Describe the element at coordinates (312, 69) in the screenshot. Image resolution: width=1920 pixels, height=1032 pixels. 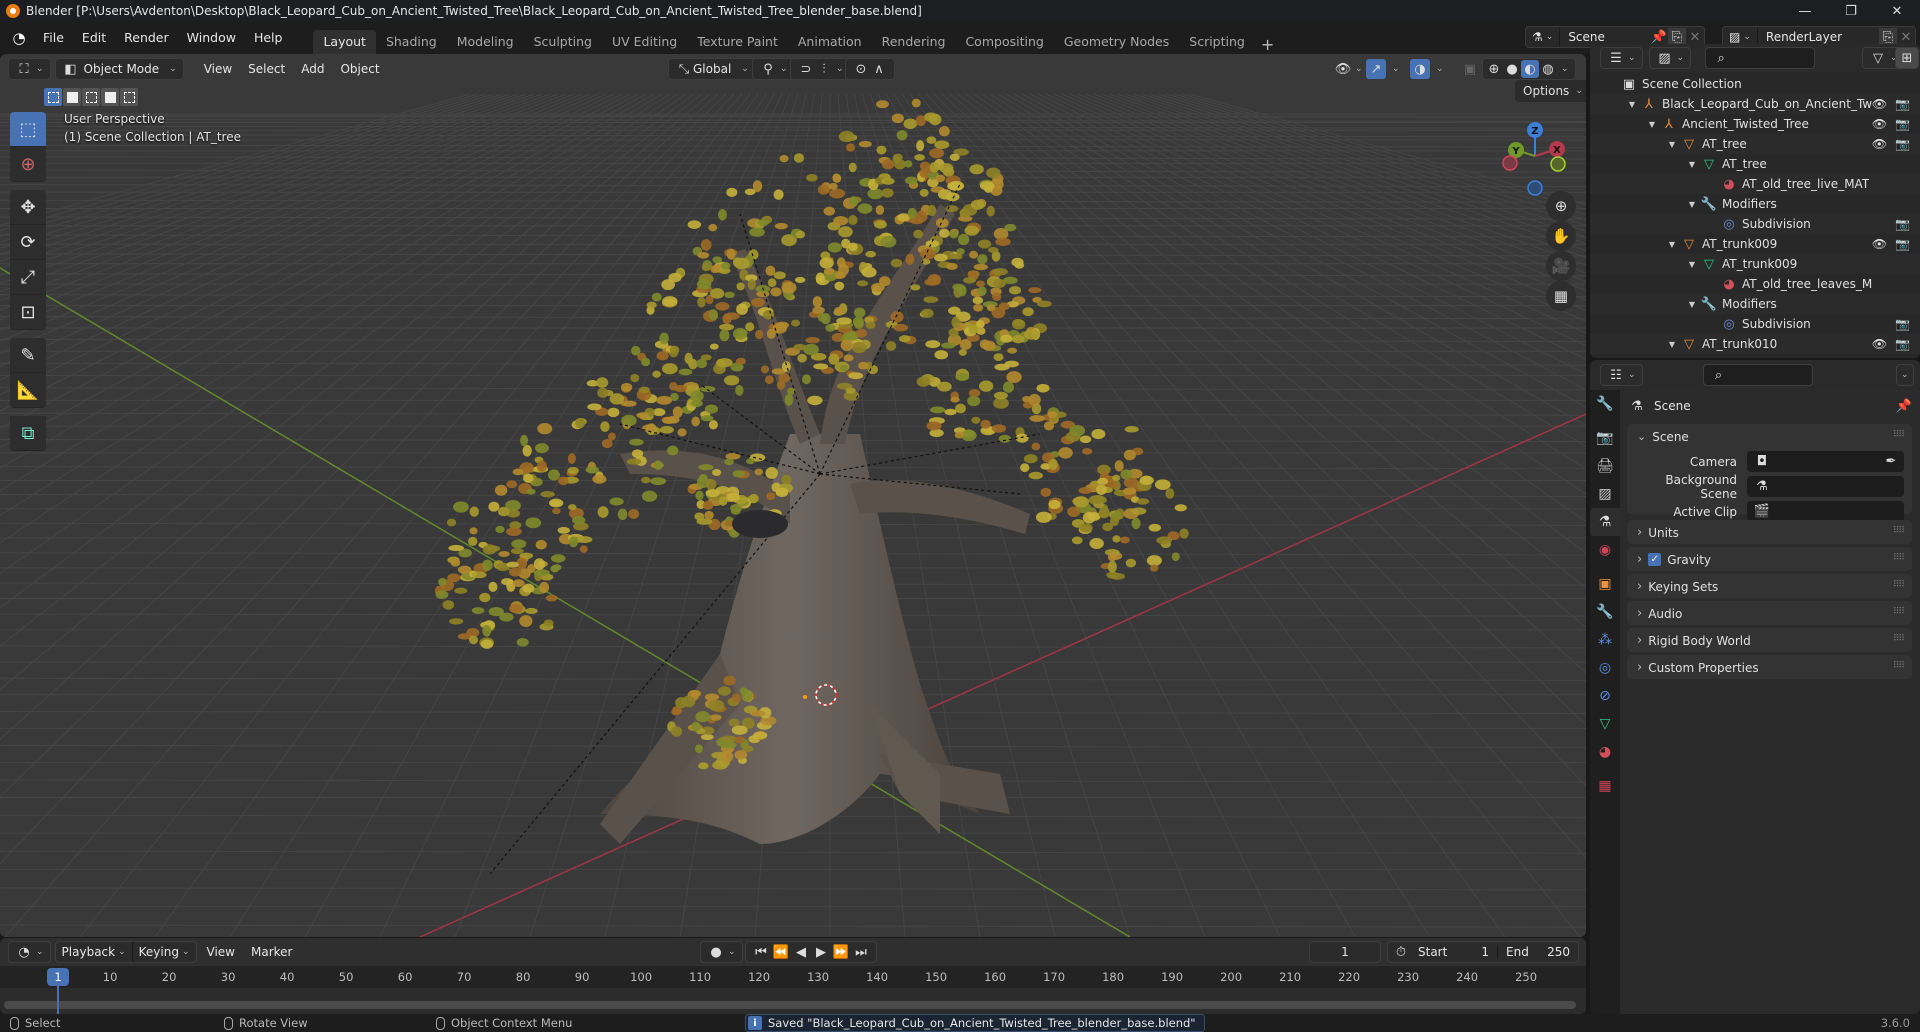
I see `menu-add: Add` at that location.